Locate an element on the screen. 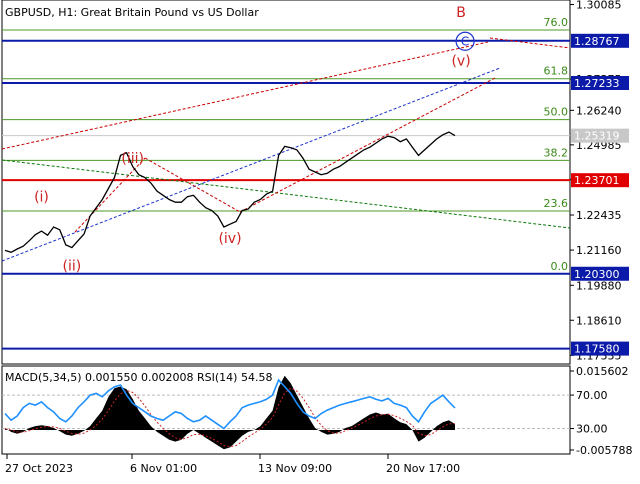 Image resolution: width=640 pixels, height=484 pixels. x-tick-label-1: 6 Nov 01:00 is located at coordinates (163, 468).